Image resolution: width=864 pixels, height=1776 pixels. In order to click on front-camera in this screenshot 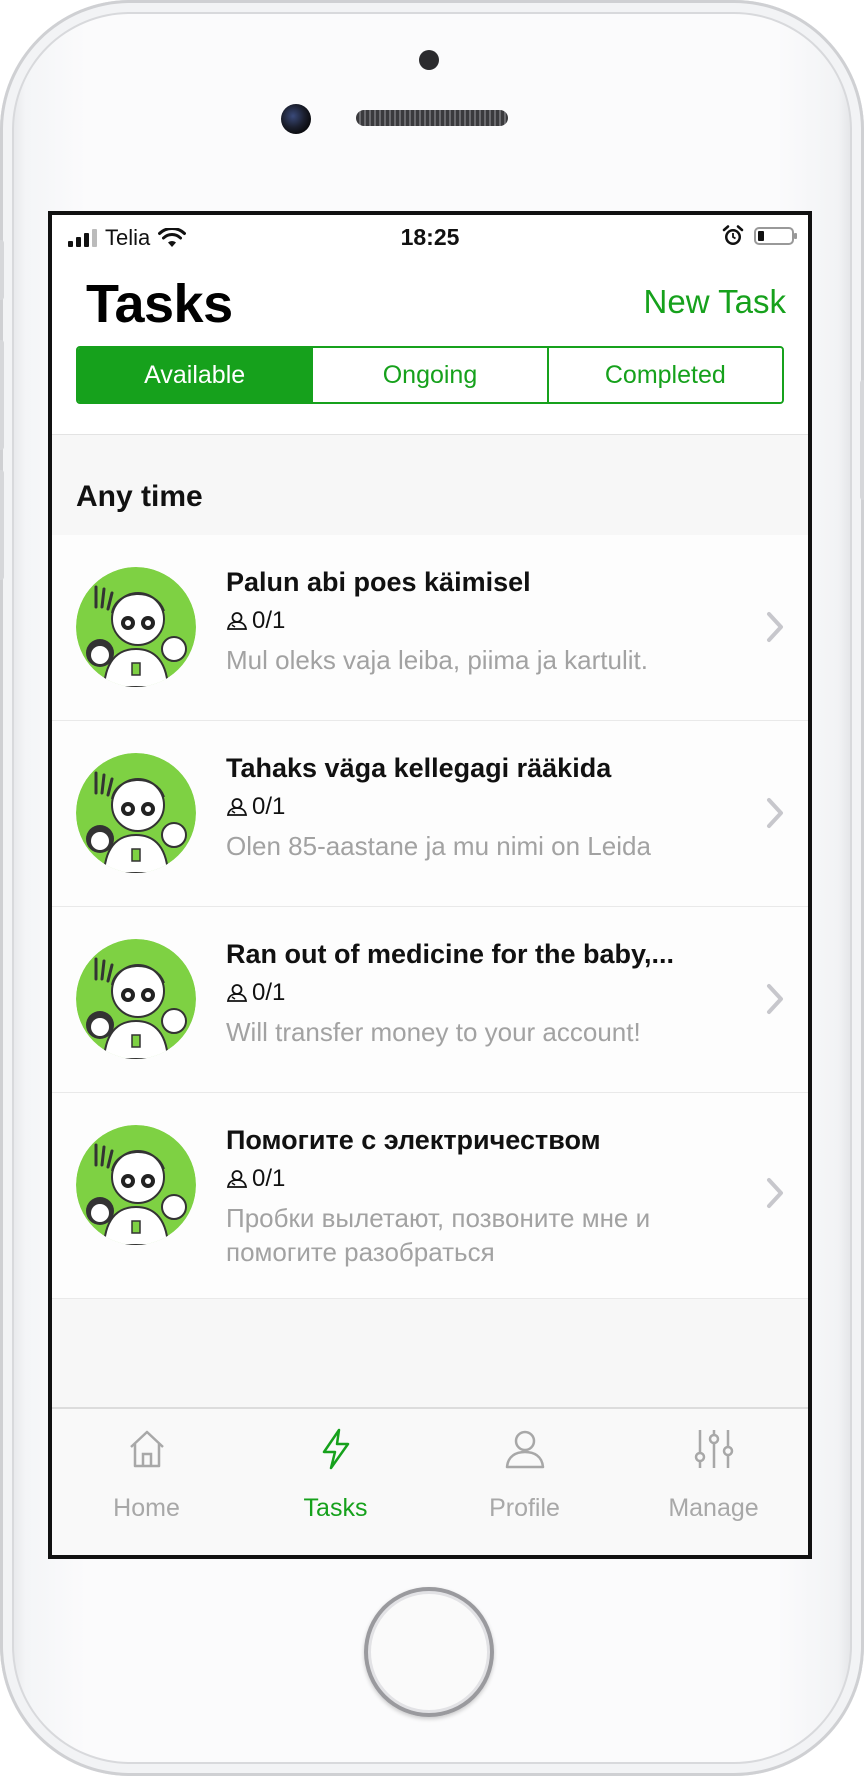, I will do `click(296, 119)`.